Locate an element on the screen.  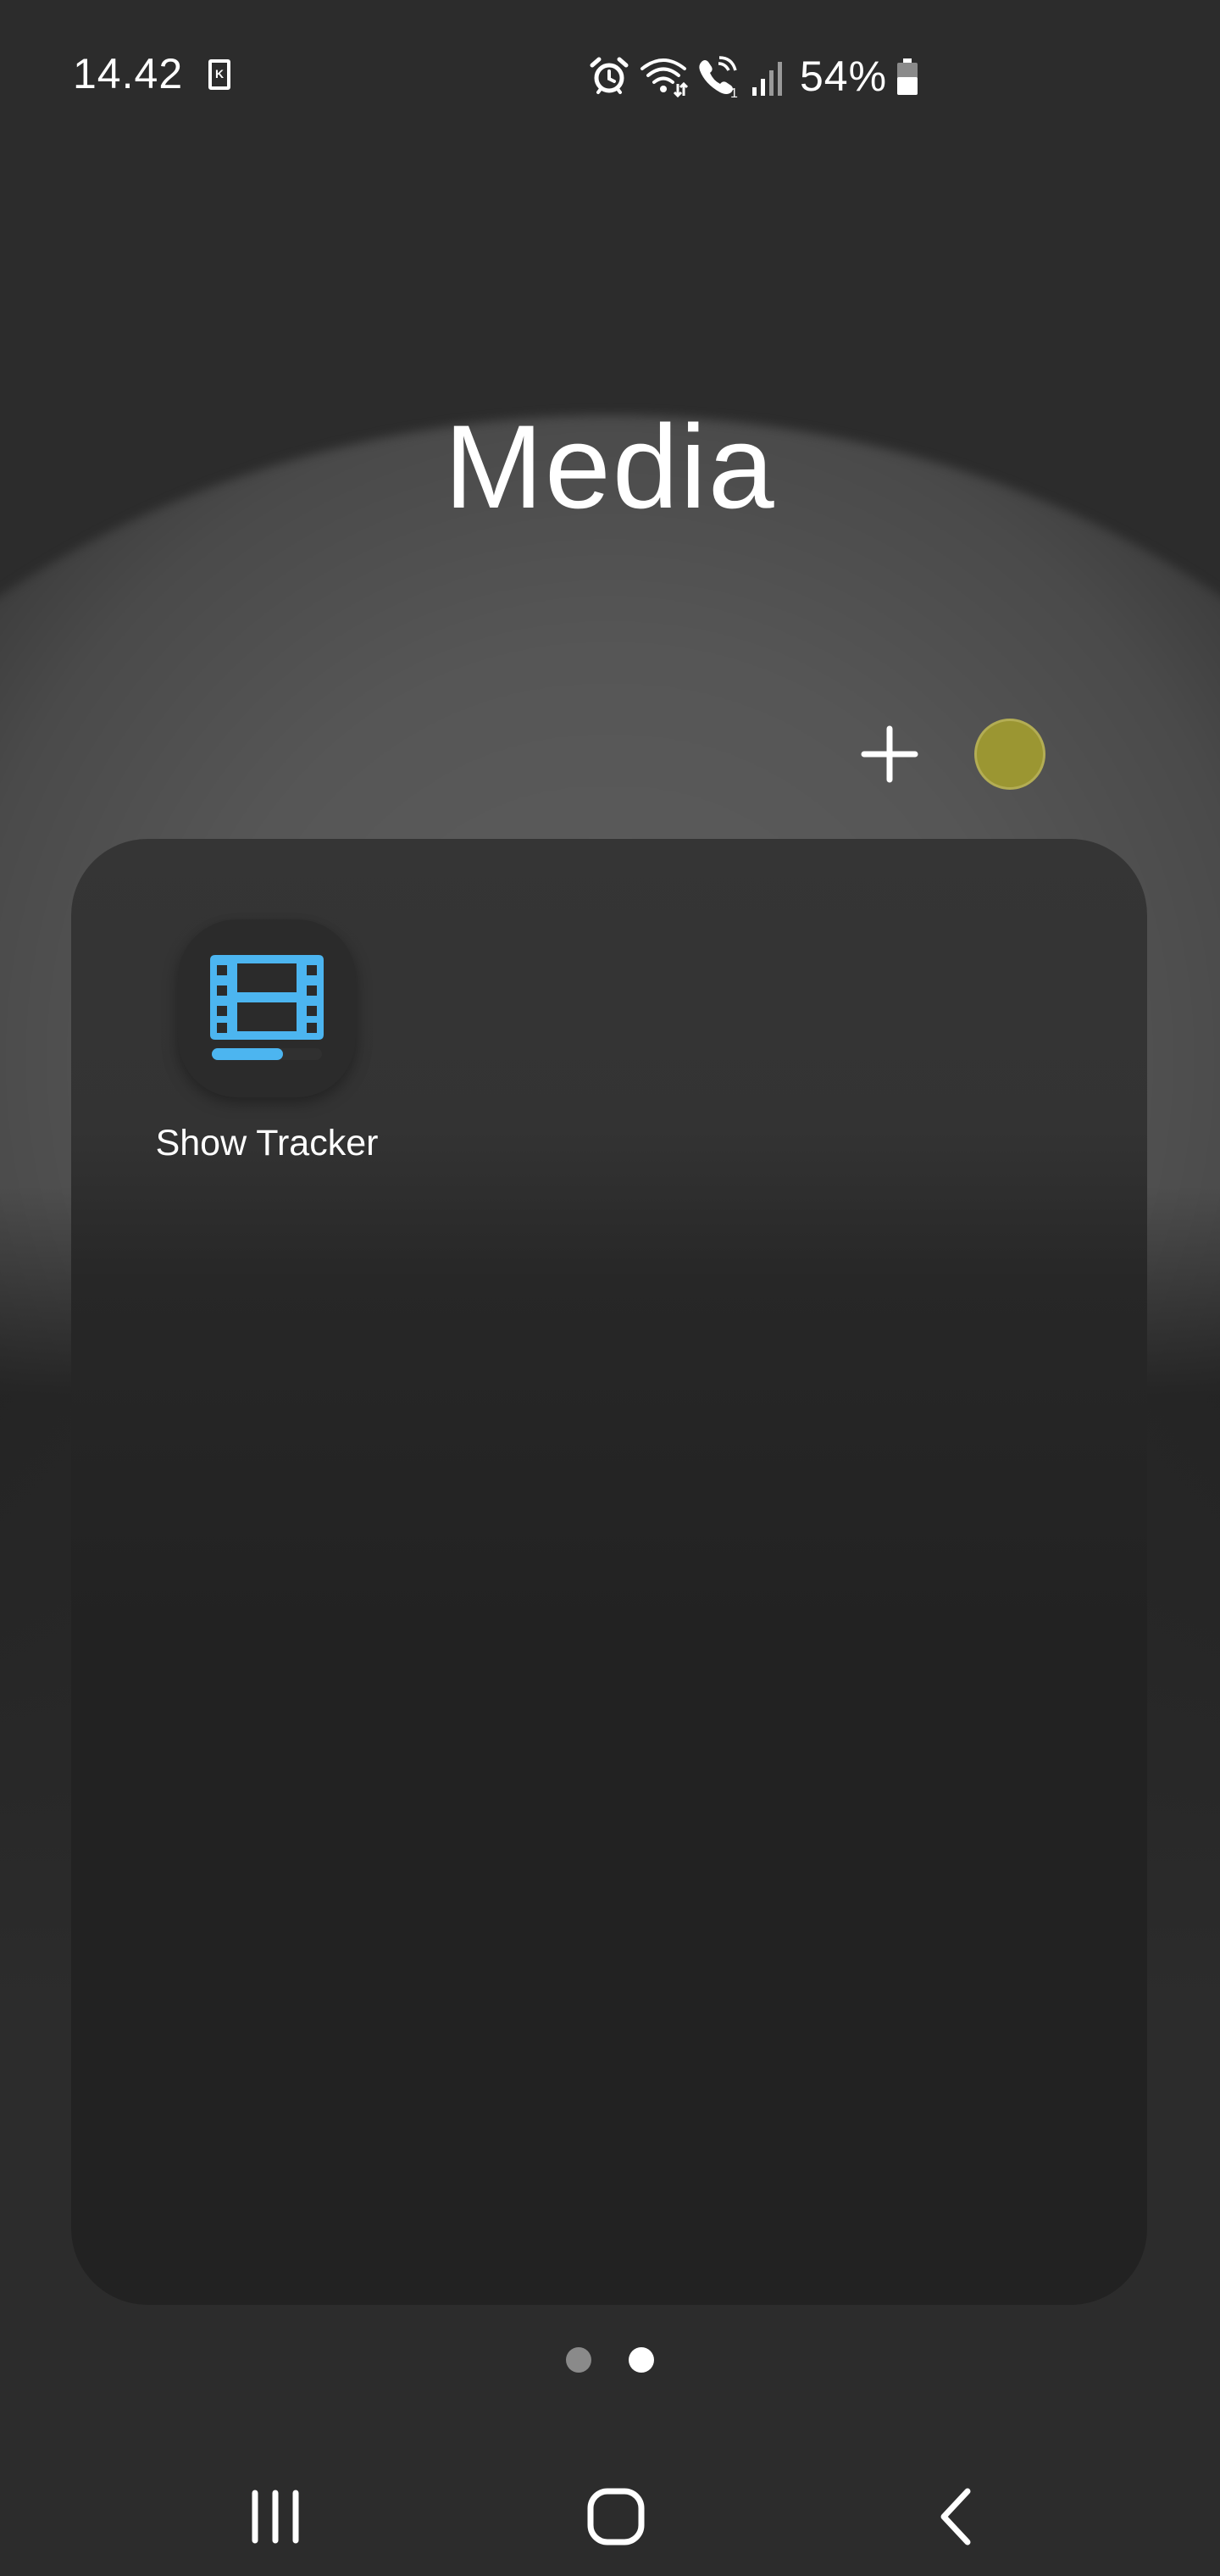
status-bar: 14.42 K 1 54% is located at coordinates (610, 76).